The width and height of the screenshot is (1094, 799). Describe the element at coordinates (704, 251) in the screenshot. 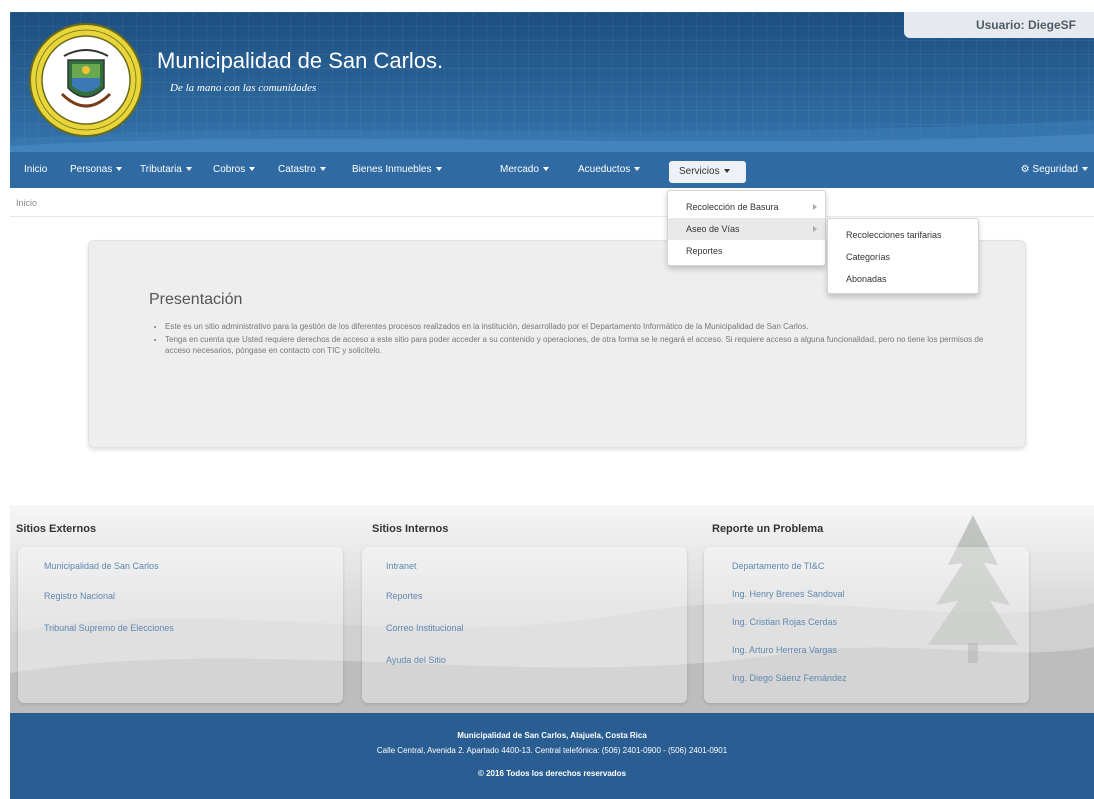

I see `menu-item-label: Reportes` at that location.